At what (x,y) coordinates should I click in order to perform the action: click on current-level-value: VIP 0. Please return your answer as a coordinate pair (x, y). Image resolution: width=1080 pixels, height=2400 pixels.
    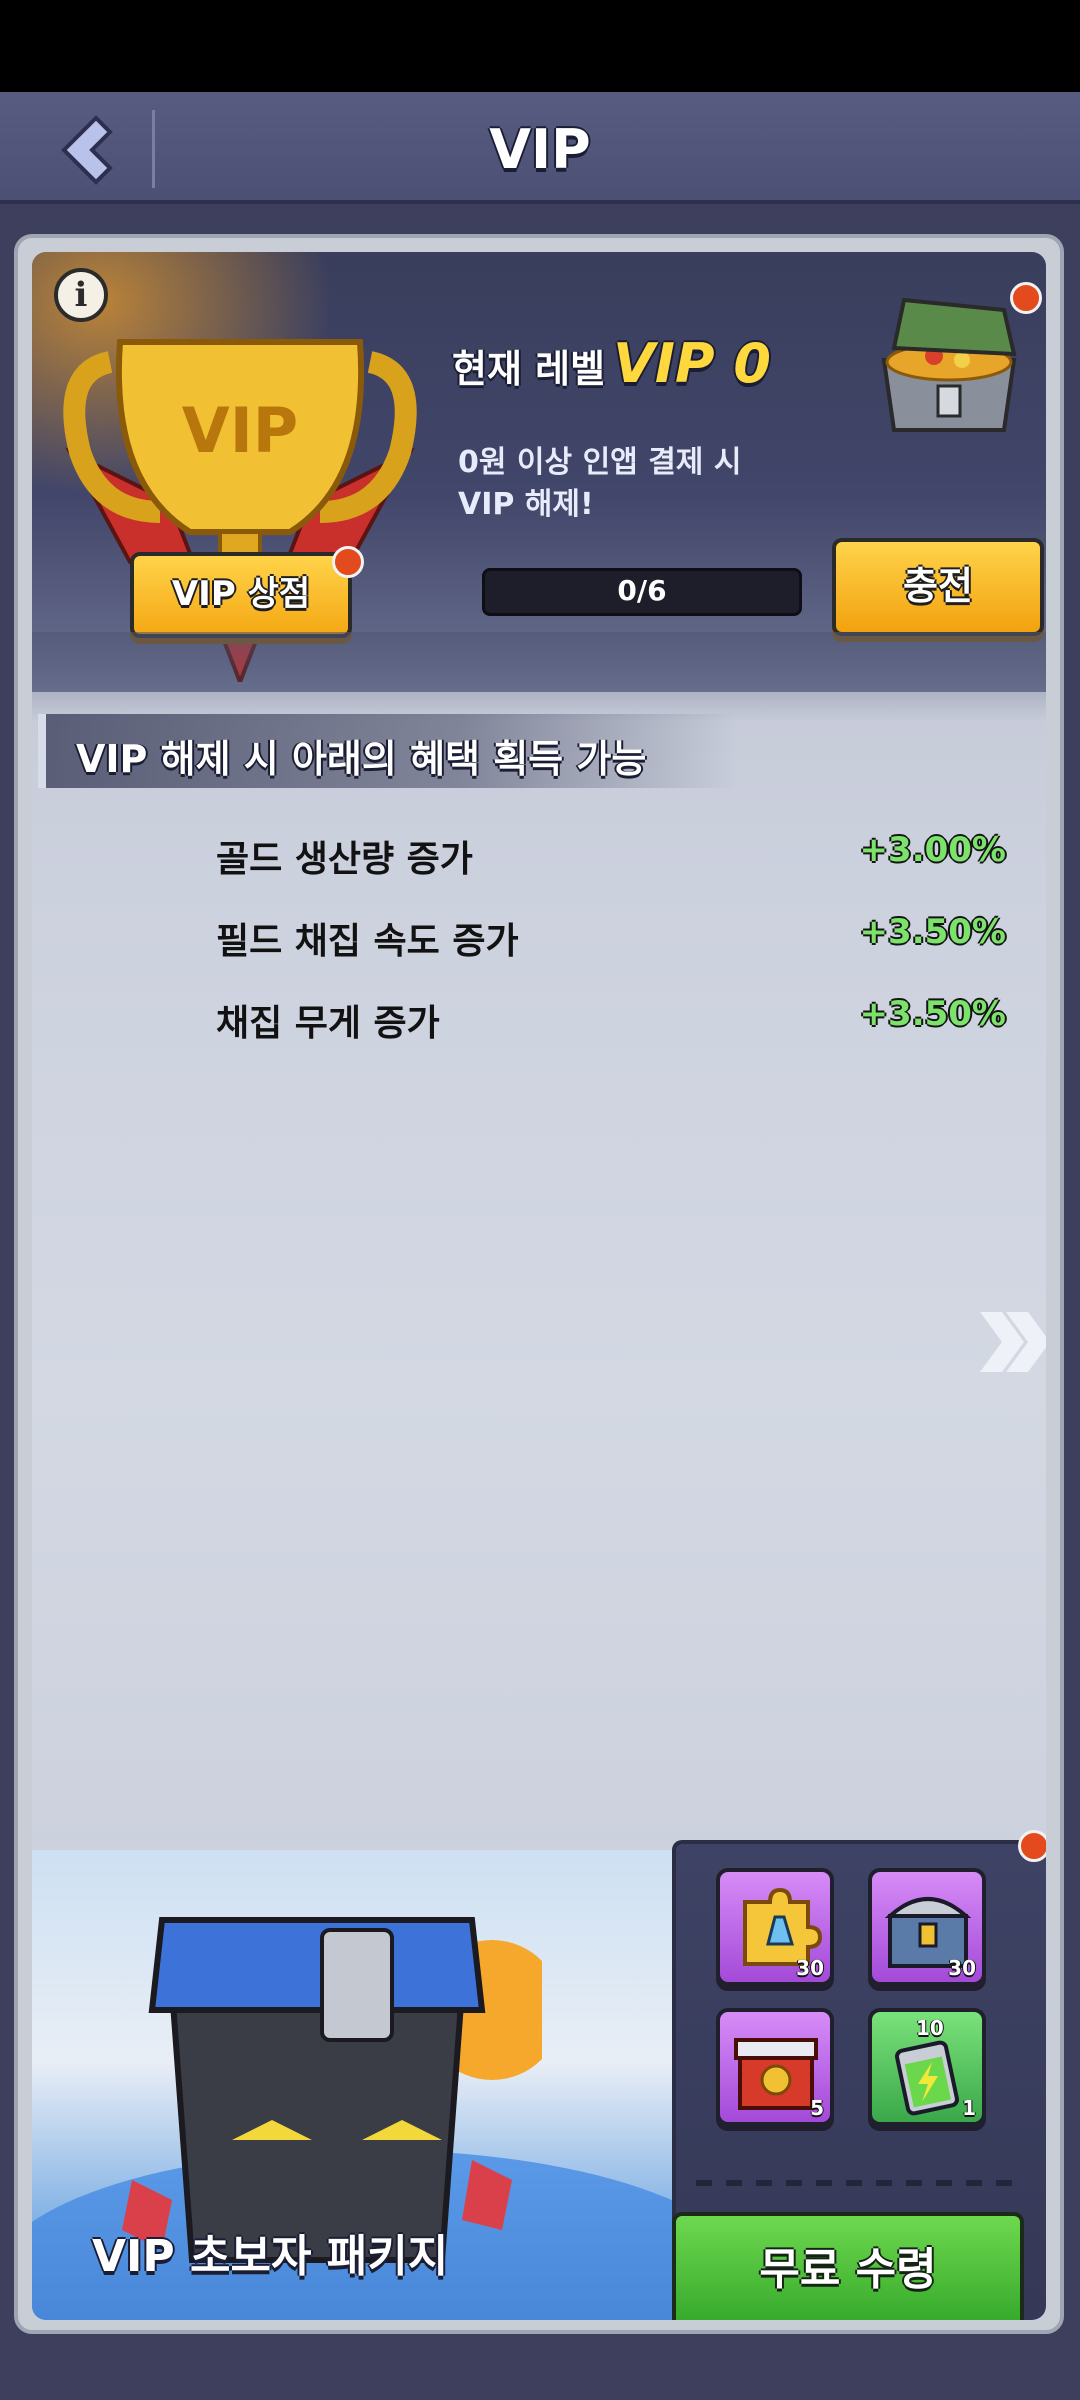
    Looking at the image, I should click on (692, 363).